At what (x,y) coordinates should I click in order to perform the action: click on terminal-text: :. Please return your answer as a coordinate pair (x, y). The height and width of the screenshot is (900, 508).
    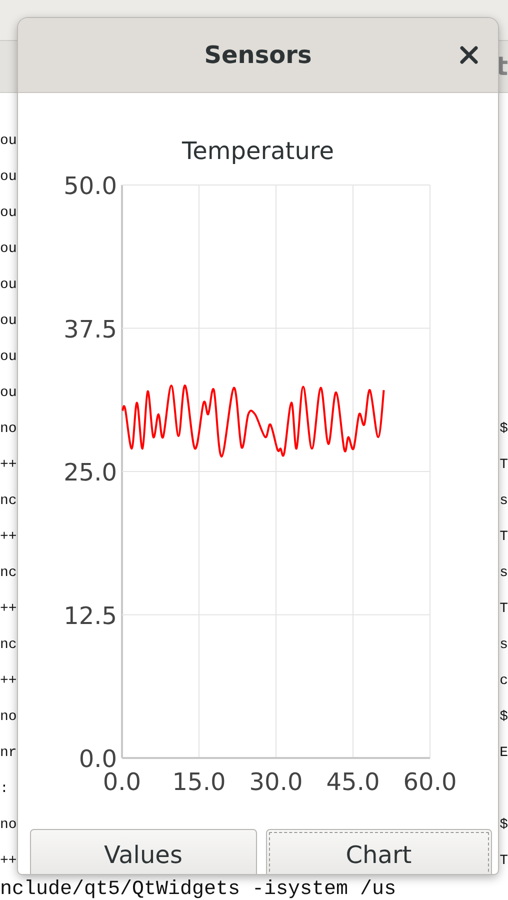
    Looking at the image, I should click on (4, 789).